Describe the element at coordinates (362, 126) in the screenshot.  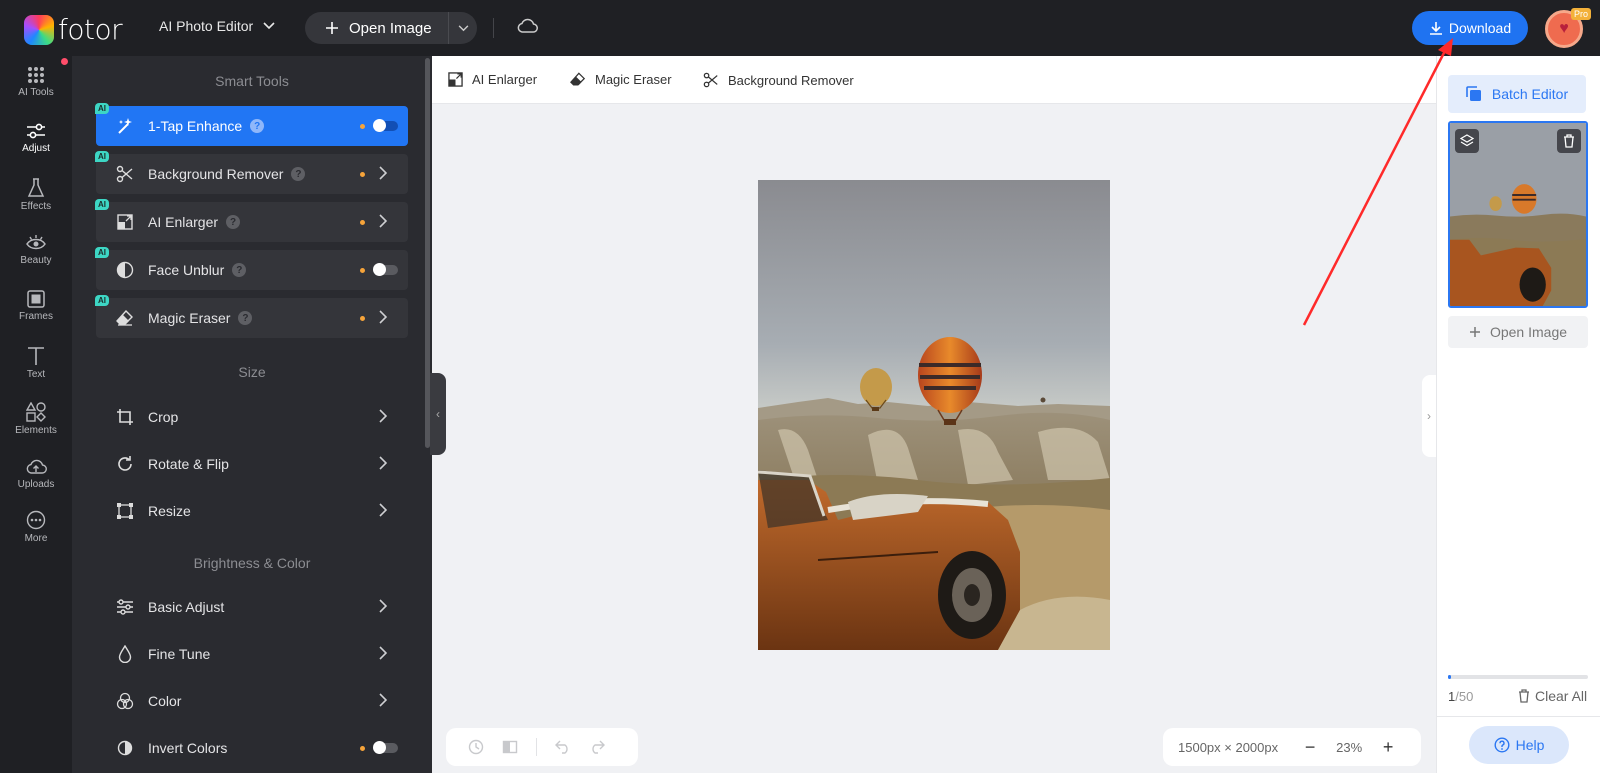
I see `premium-dot` at that location.